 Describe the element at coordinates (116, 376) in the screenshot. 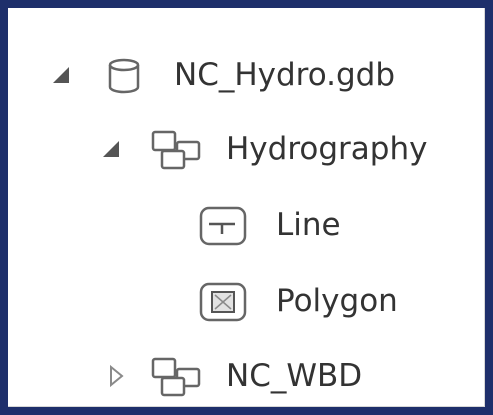

I see `collapsed-arrow-icon` at that location.